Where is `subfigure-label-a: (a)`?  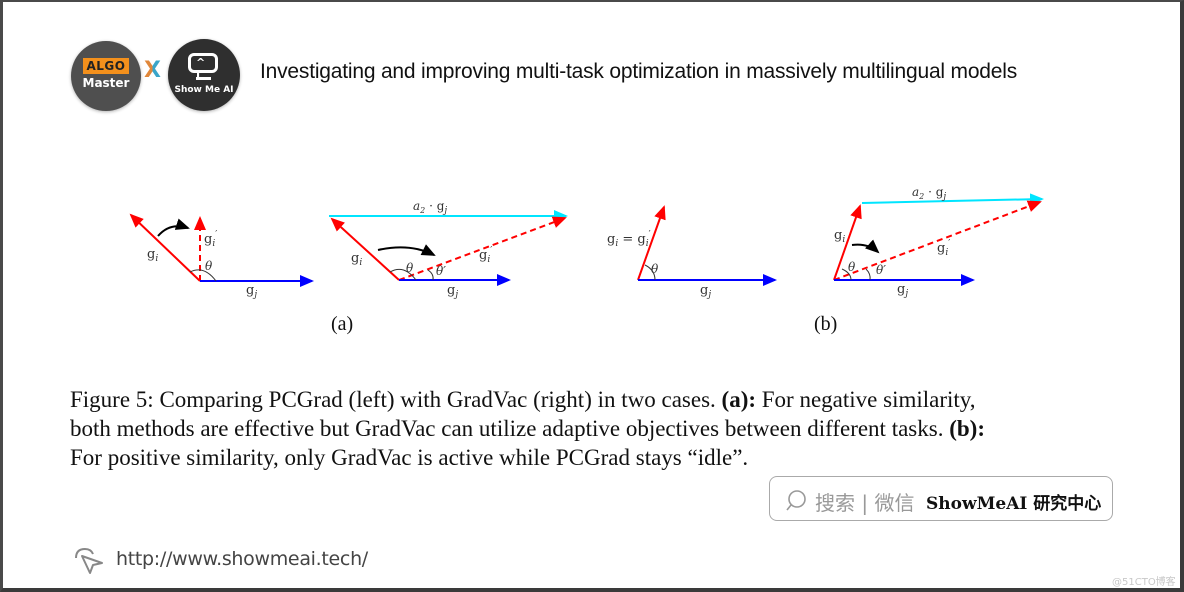
subfigure-label-a: (a) is located at coordinates (342, 324).